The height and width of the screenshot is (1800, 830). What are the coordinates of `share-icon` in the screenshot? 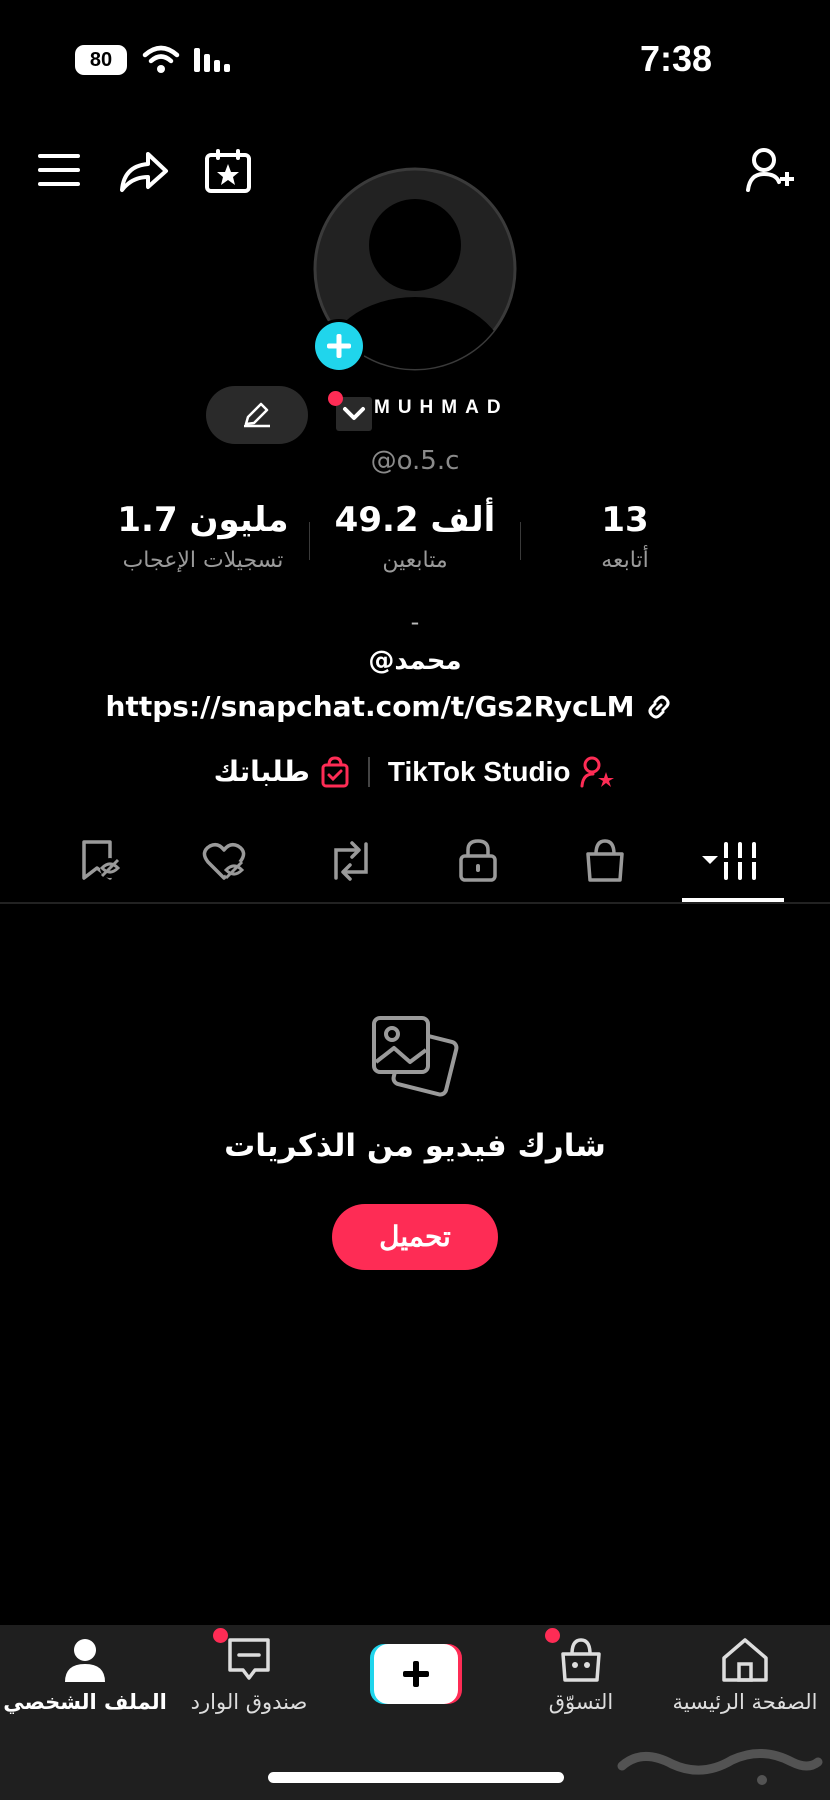 It's located at (144, 171).